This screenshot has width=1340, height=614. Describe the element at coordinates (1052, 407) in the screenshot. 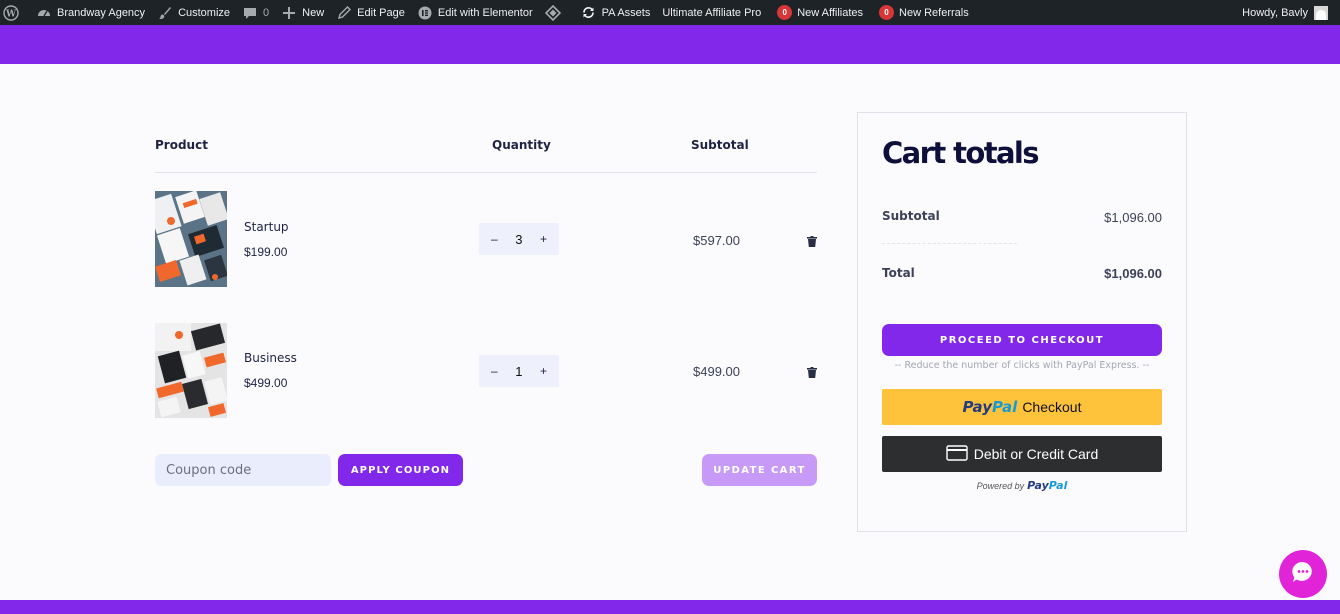

I see `paypal-checkout-label: Checkout` at that location.